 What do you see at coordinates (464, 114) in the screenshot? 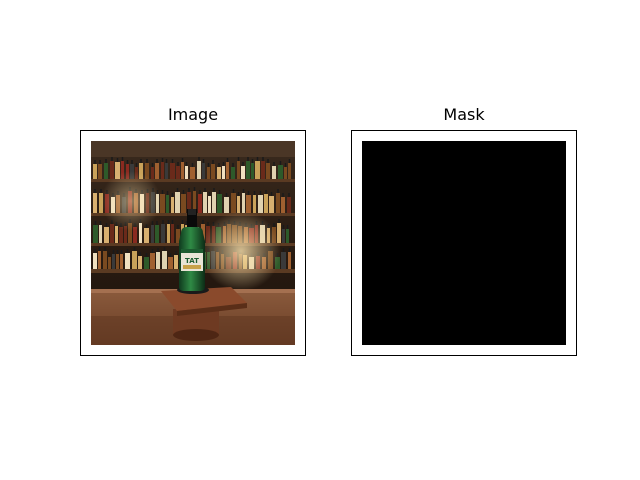
I see `mask-panel-title: Mask` at bounding box center [464, 114].